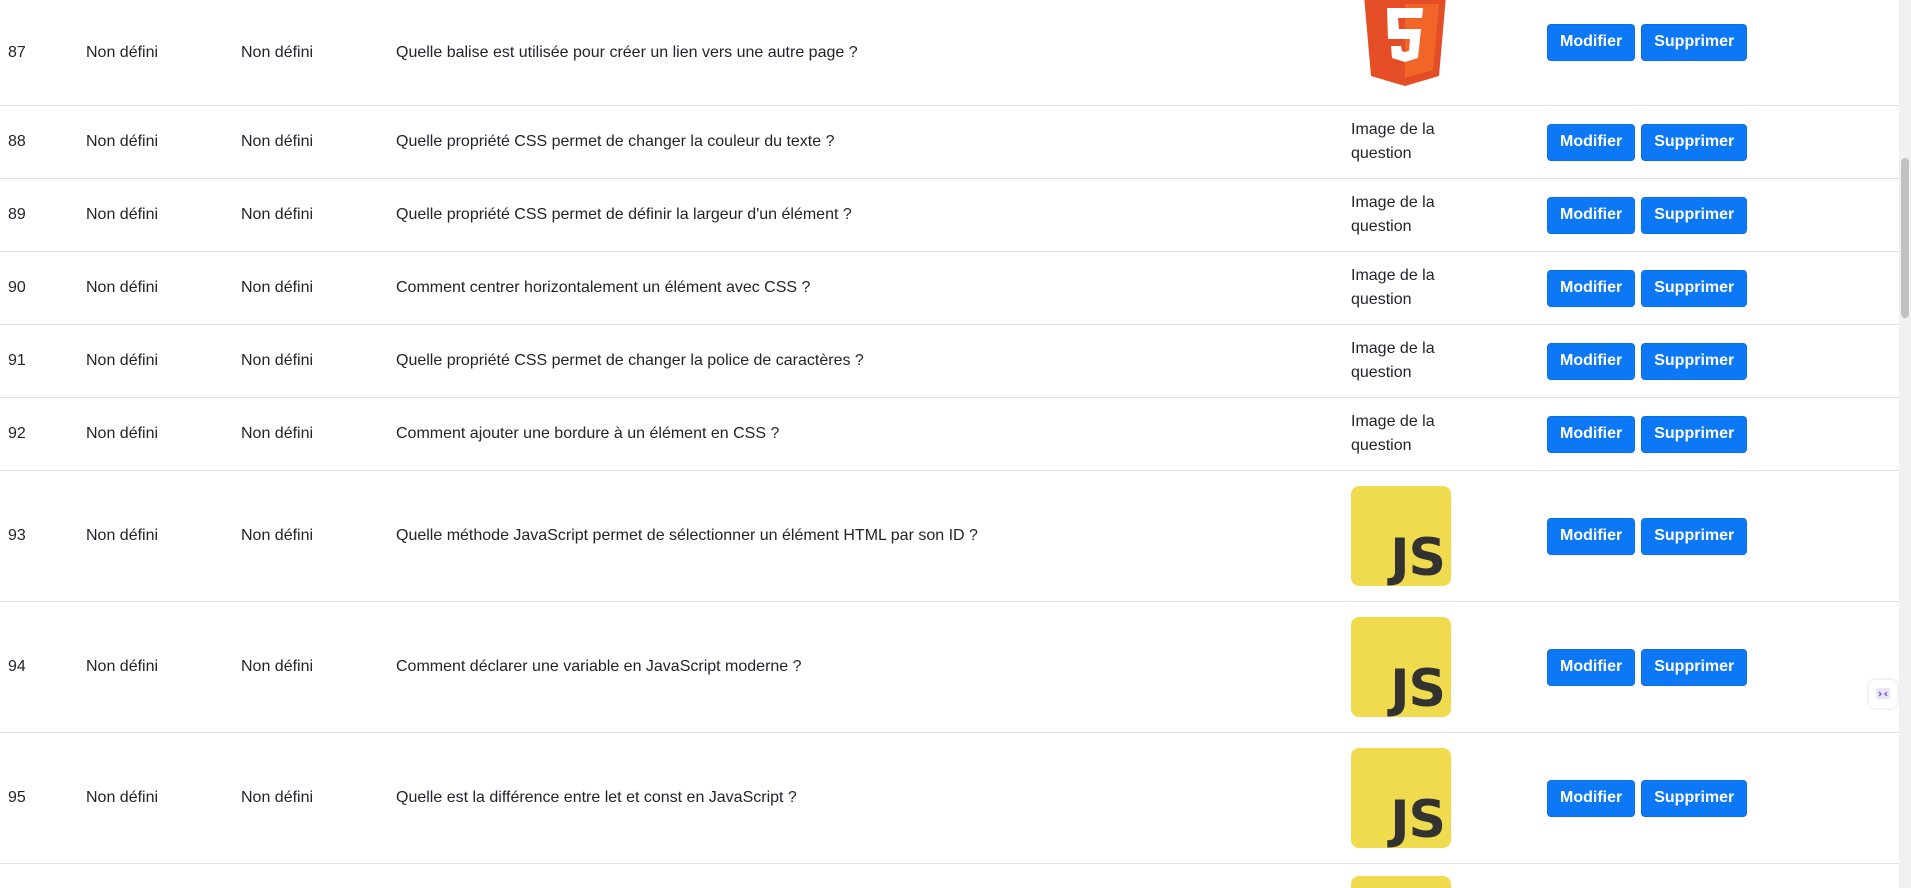 This screenshot has width=1911, height=888. I want to click on html5-logo-icon, so click(1405, 43).